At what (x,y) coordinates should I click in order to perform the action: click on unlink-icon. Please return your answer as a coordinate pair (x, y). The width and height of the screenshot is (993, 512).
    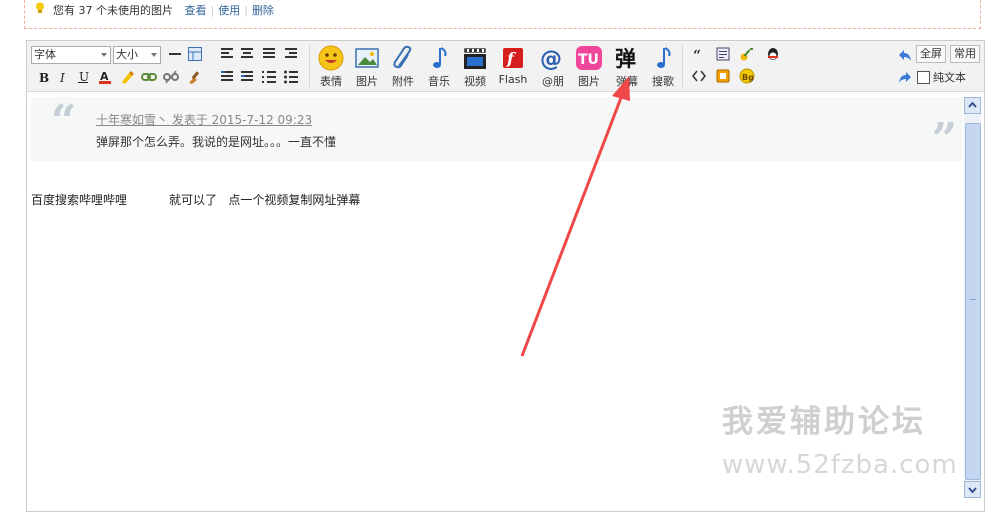
    Looking at the image, I should click on (171, 77).